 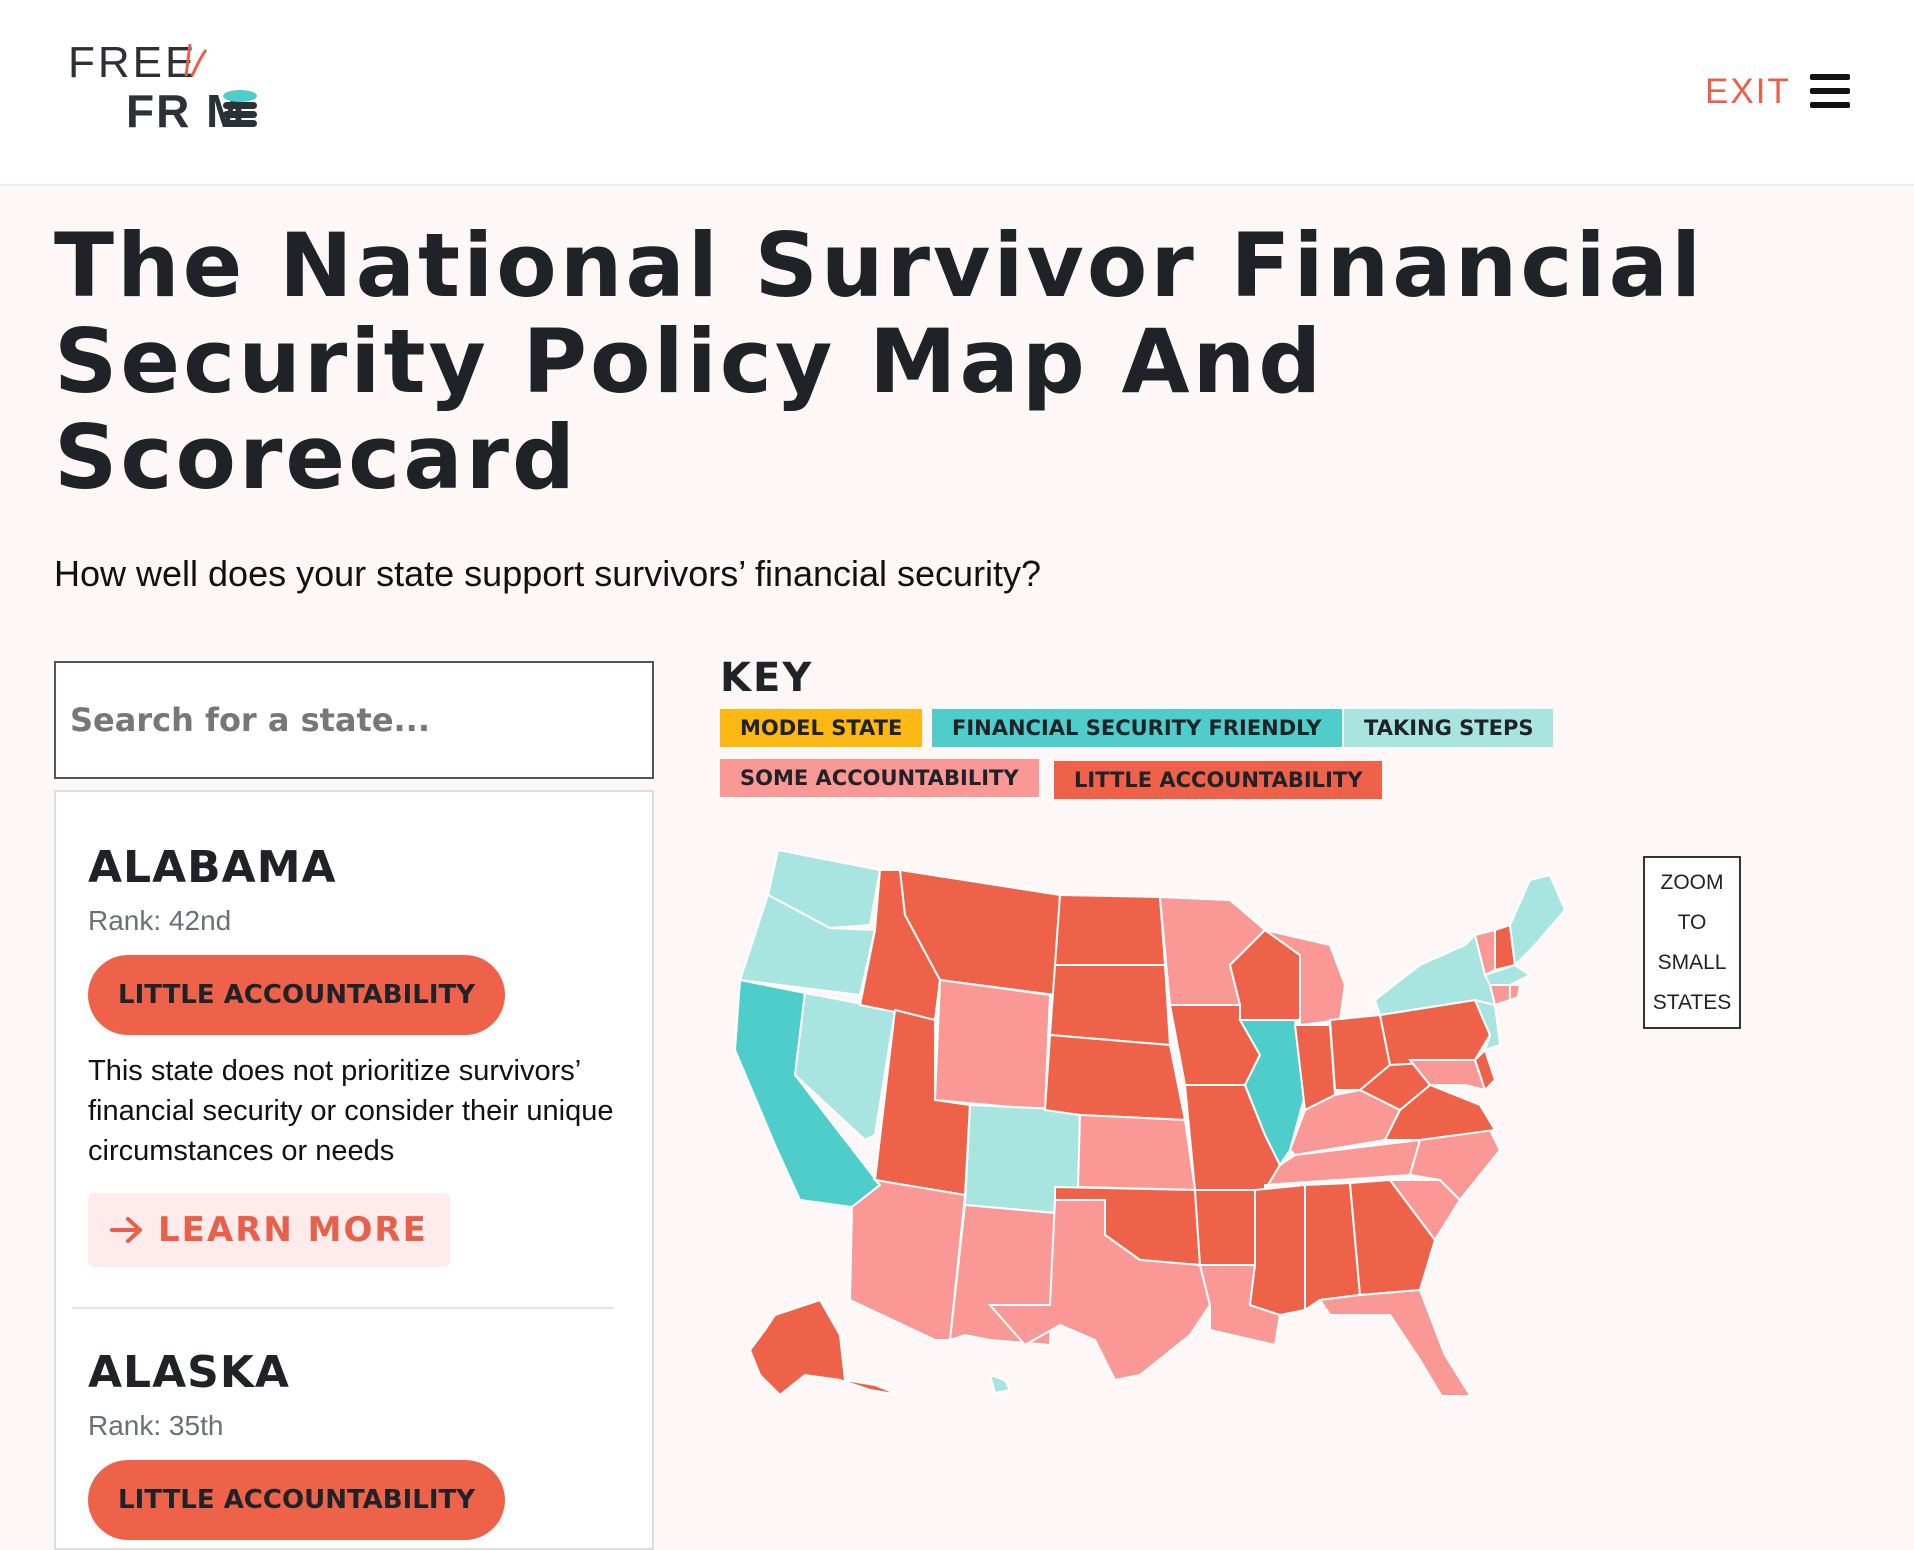 I want to click on exit-button: EXIT, so click(x=1748, y=92).